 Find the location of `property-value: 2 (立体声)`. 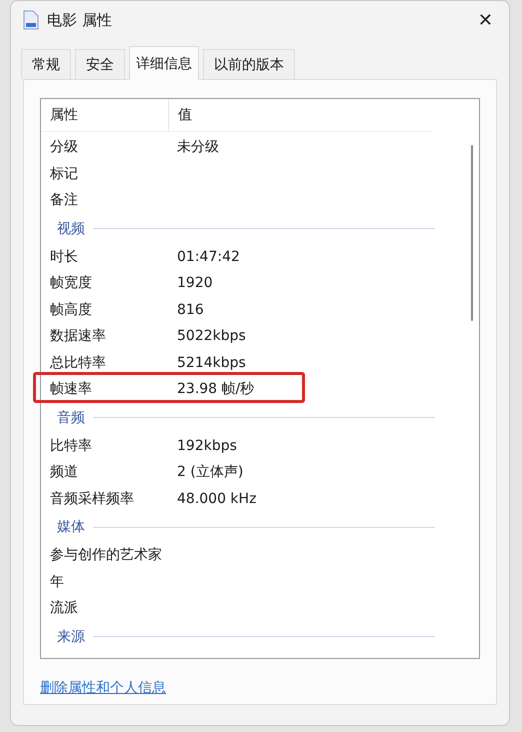

property-value: 2 (立体声) is located at coordinates (210, 472).